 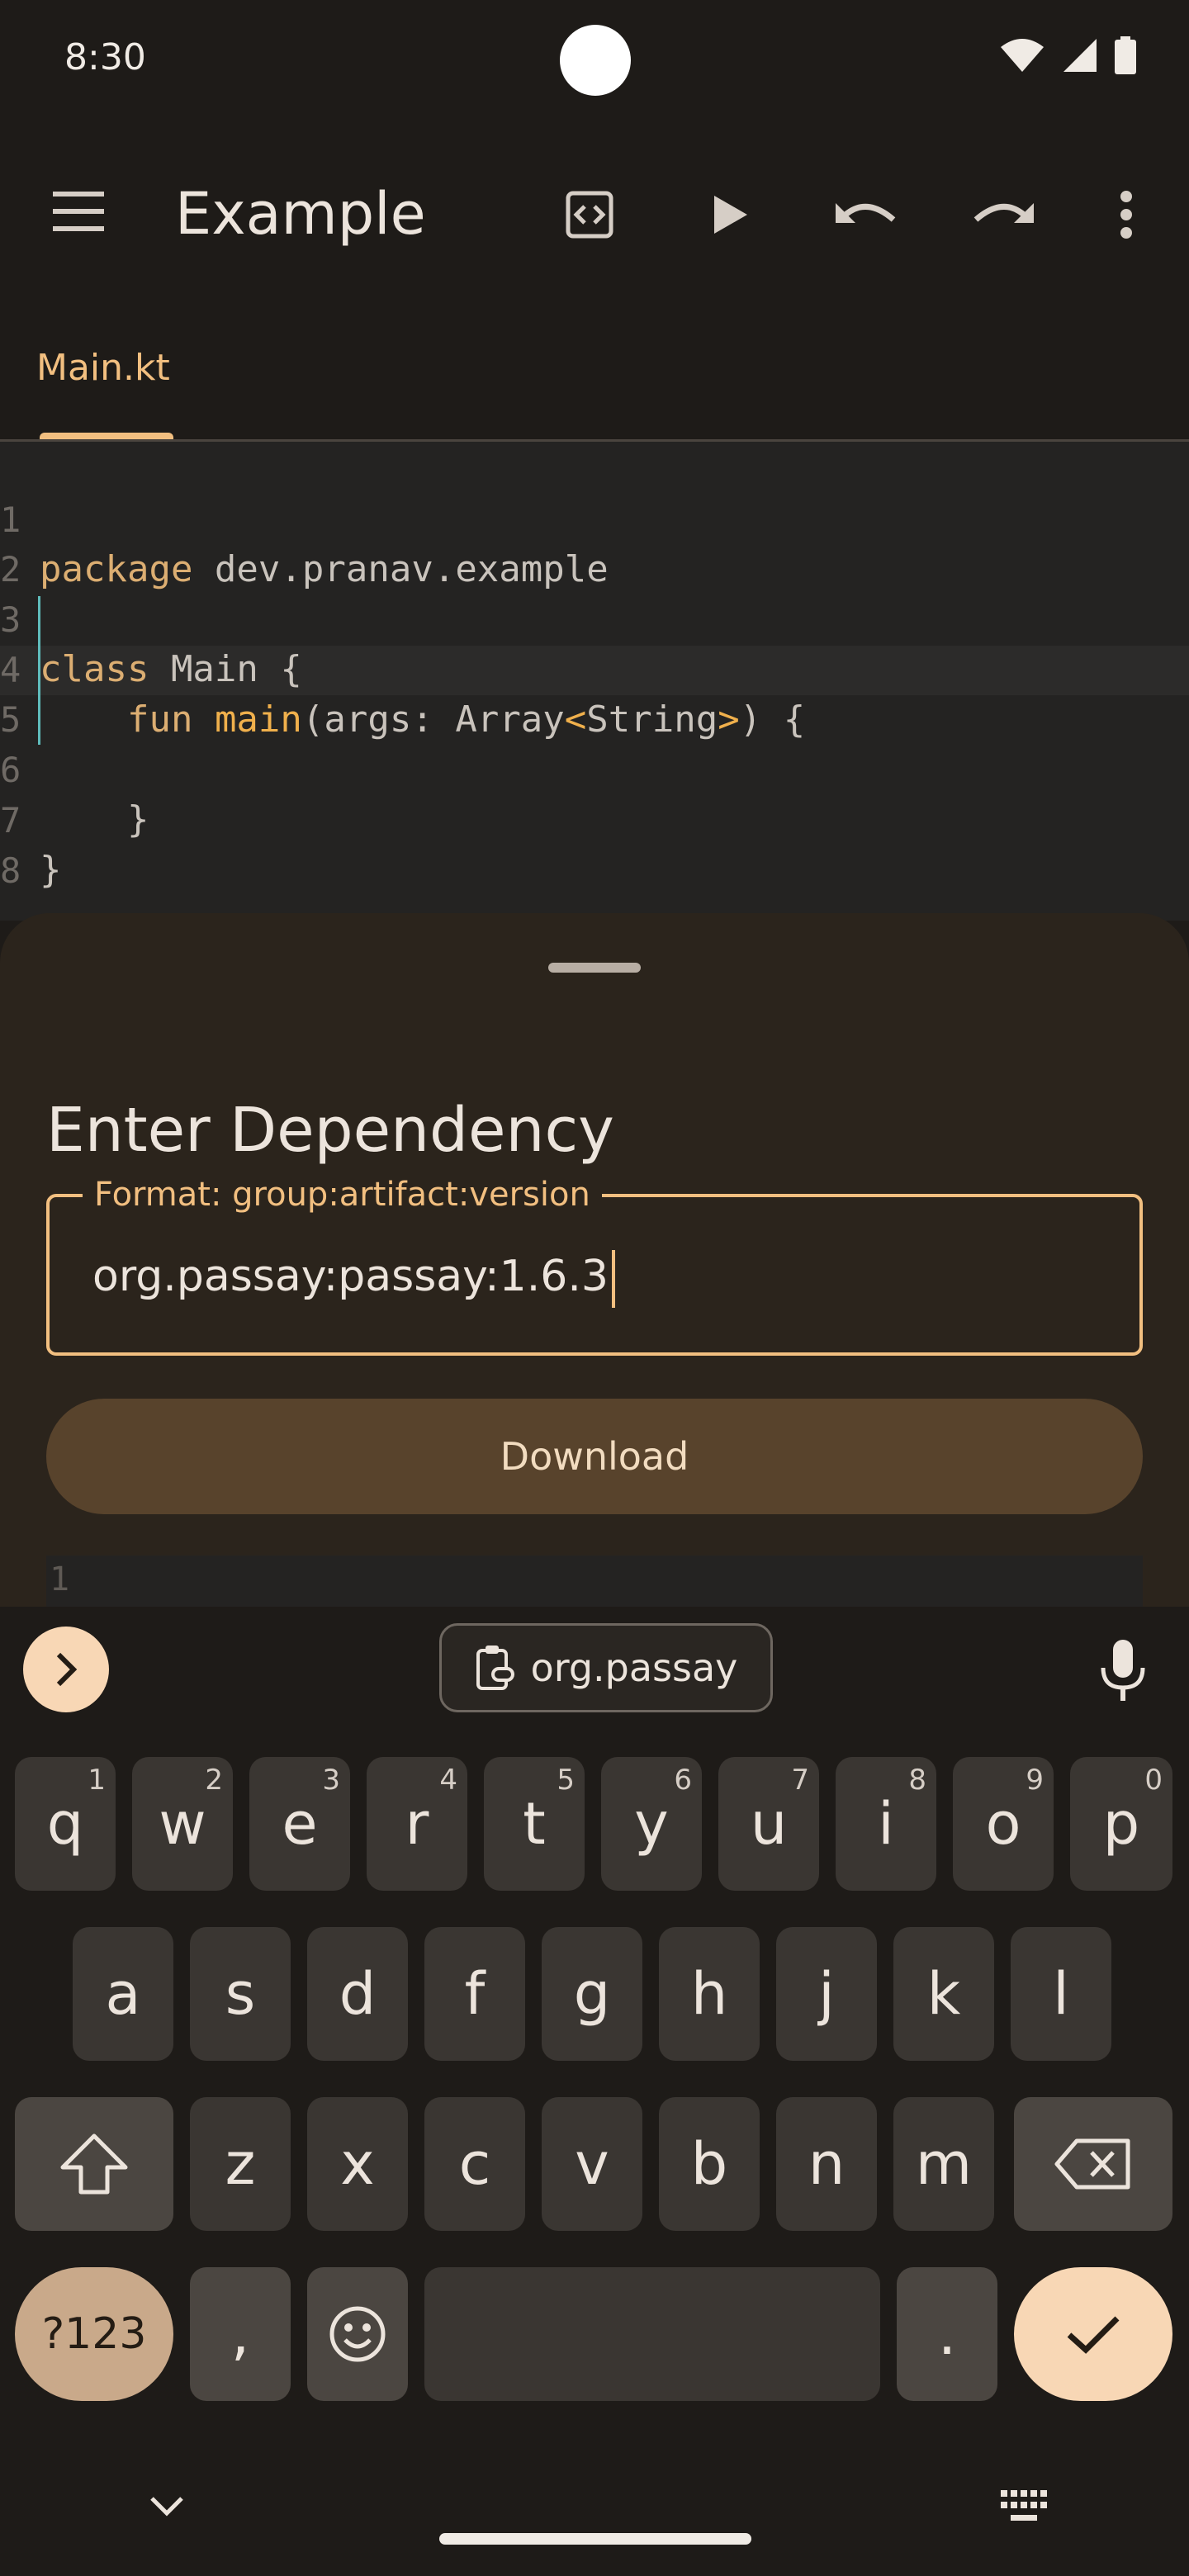 I want to click on code-line: 4 fun main(args: Array<String>) {, so click(x=594, y=668).